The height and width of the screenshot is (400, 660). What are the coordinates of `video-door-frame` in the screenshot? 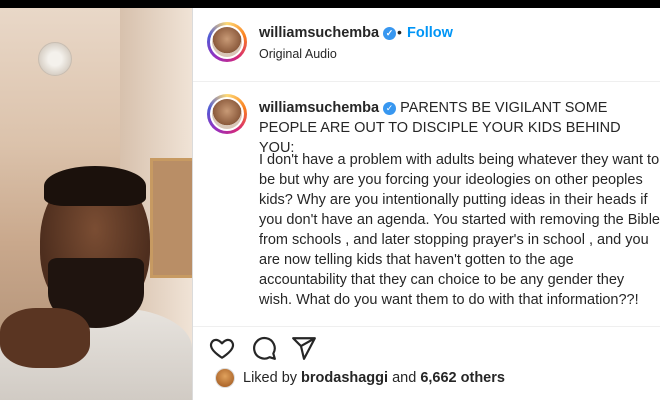 It's located at (171, 218).